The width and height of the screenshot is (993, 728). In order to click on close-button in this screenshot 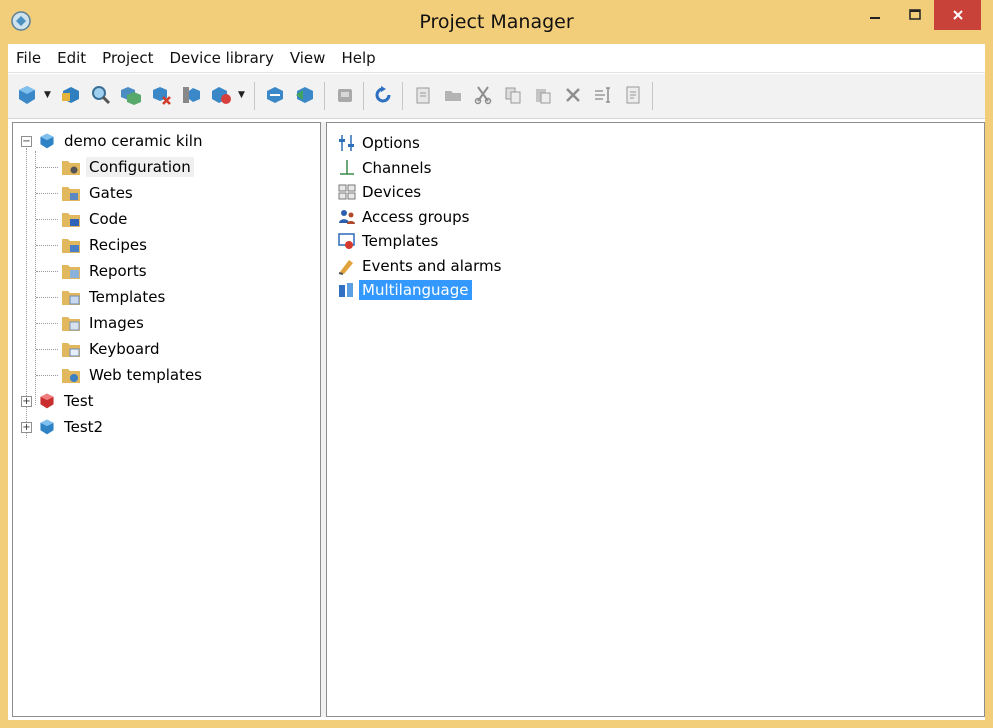, I will do `click(957, 15)`.